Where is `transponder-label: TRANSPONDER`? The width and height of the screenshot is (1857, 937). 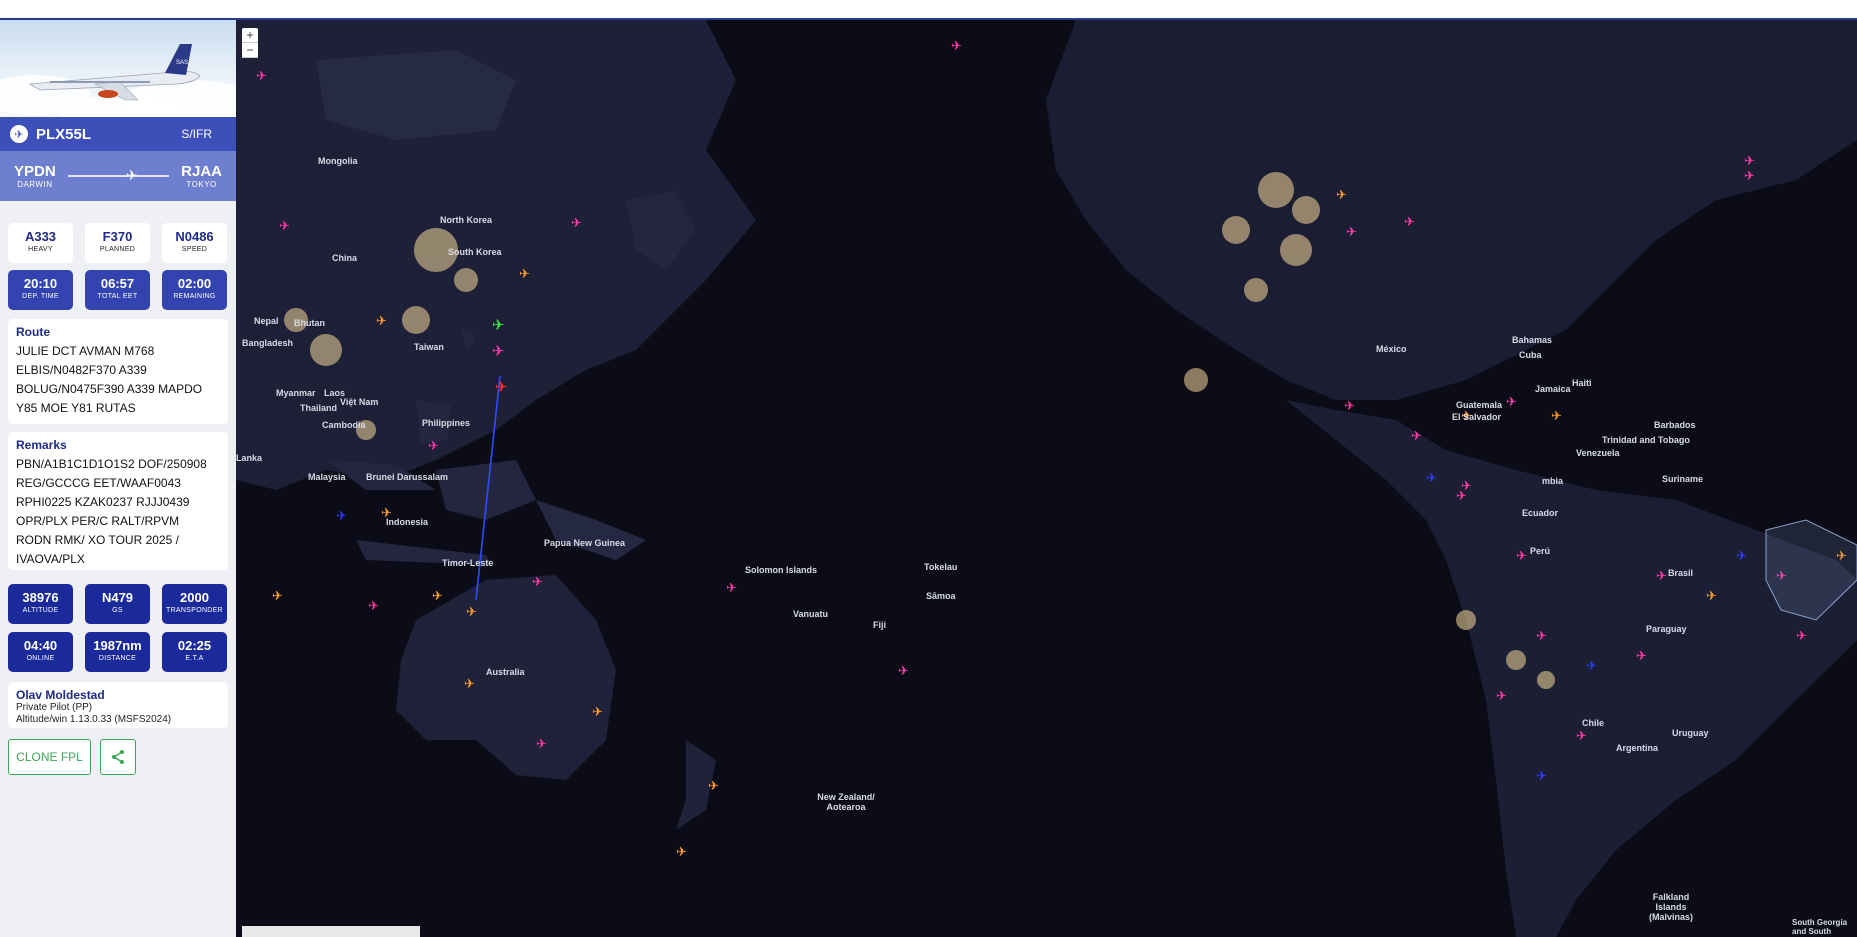
transponder-label: TRANSPONDER is located at coordinates (194, 610).